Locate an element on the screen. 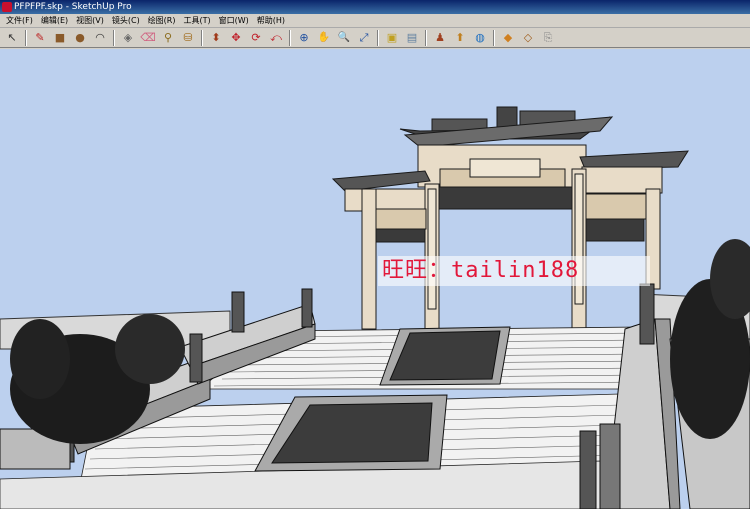 This screenshot has width=750, height=509. push-pull-icon: ⬍ is located at coordinates (216, 38).